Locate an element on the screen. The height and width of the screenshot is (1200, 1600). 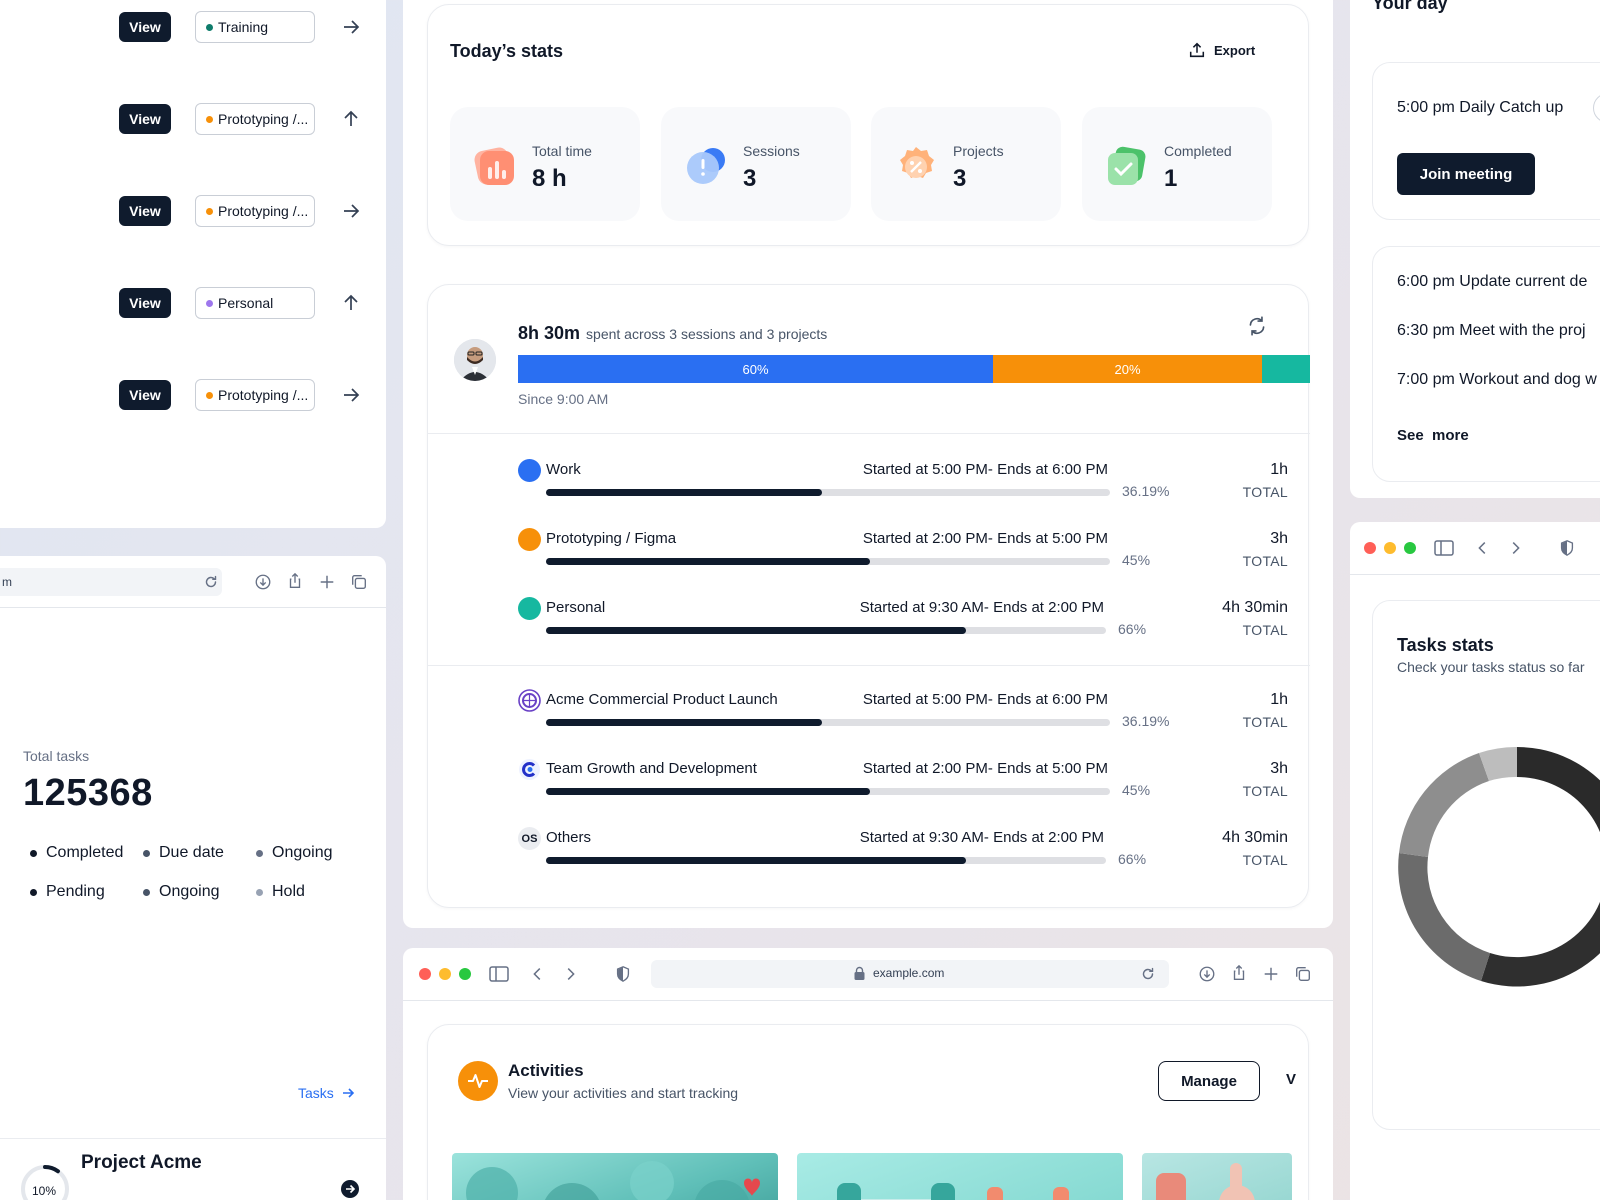
tasks-link: Tasks is located at coordinates (327, 1093).